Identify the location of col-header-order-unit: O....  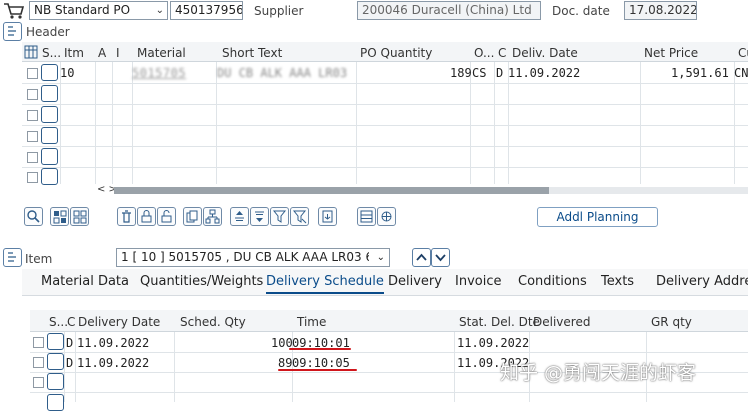
(484, 53).